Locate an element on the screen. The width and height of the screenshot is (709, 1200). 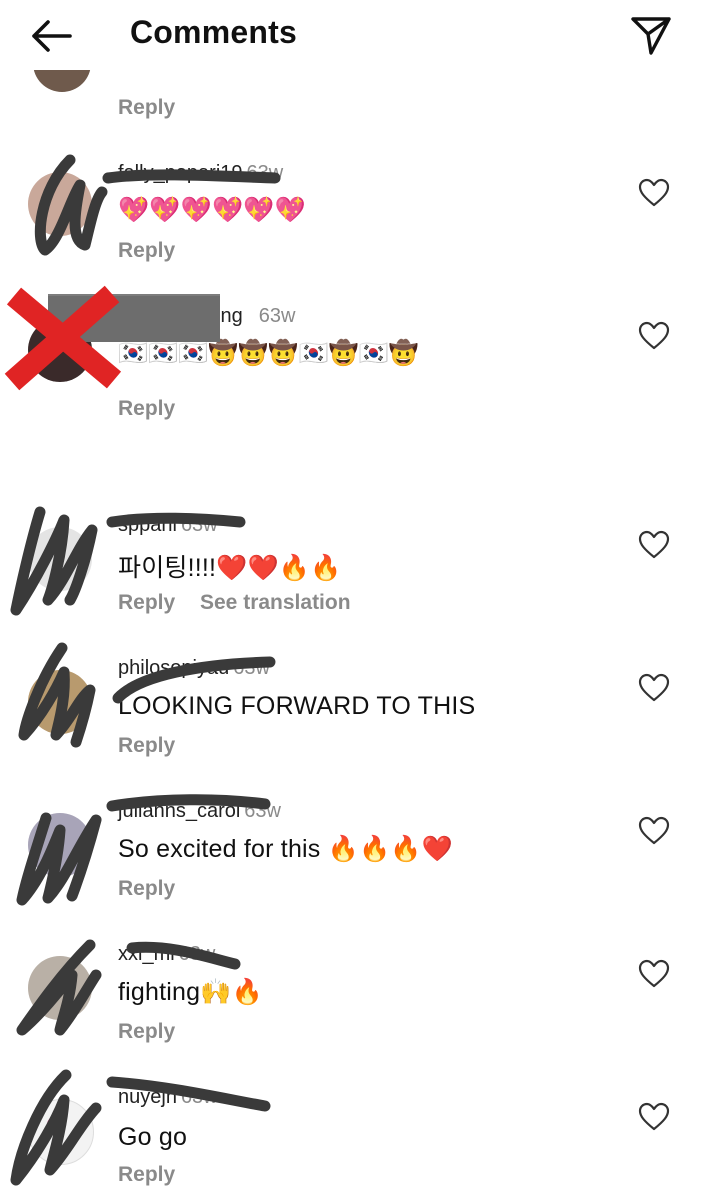
comment-meta: sppani 63w is located at coordinates (168, 525).